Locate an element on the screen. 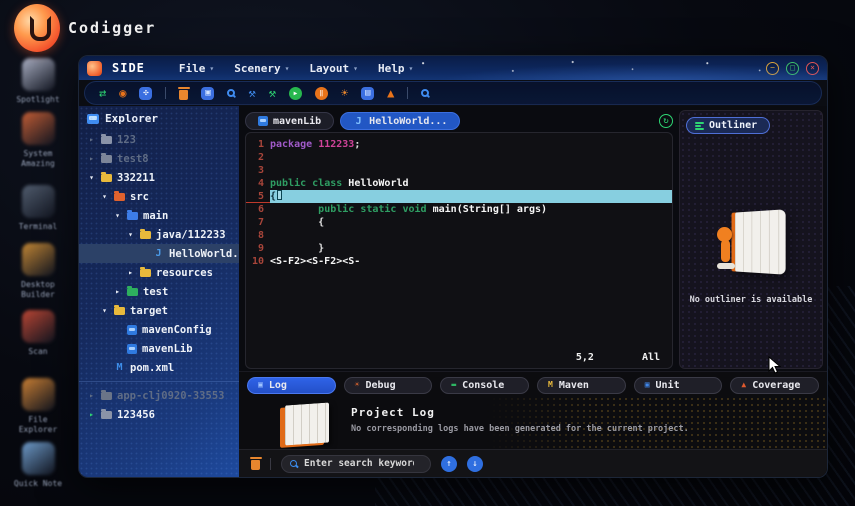  search-icon is located at coordinates (231, 93).